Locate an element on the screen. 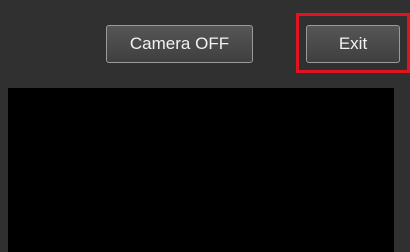 The image size is (410, 252). exit-button: Exit is located at coordinates (353, 44).